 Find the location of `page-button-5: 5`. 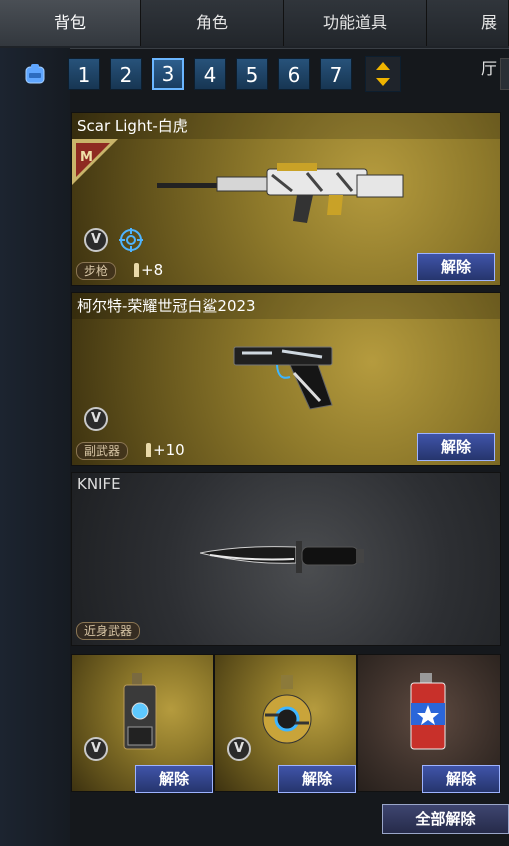

page-button-5: 5 is located at coordinates (252, 74).